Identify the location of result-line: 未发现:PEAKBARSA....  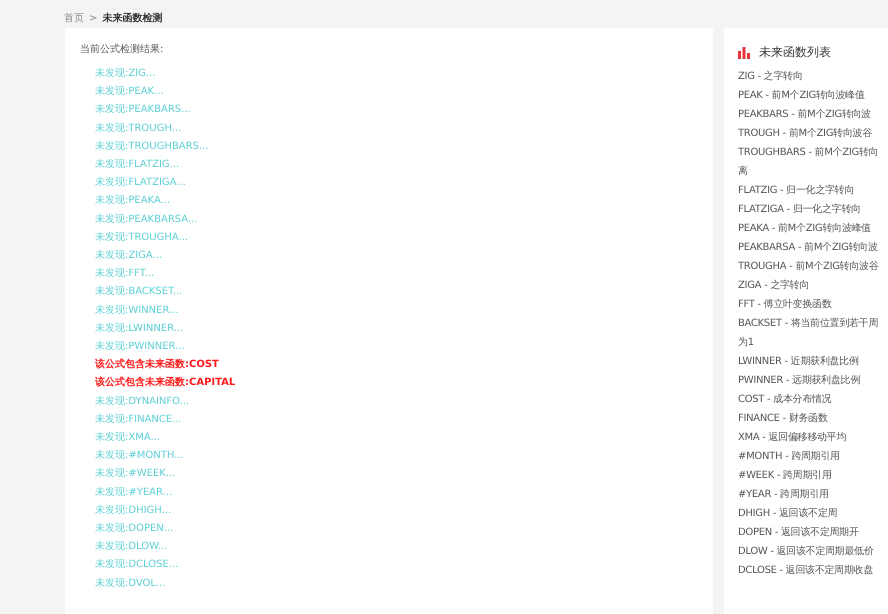
(146, 219).